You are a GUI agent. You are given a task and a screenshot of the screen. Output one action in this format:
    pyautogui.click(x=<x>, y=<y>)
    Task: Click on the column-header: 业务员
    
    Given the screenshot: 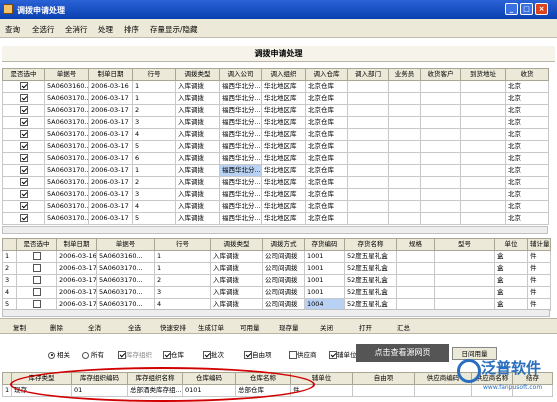 What is the action you would take?
    pyautogui.click(x=404, y=74)
    